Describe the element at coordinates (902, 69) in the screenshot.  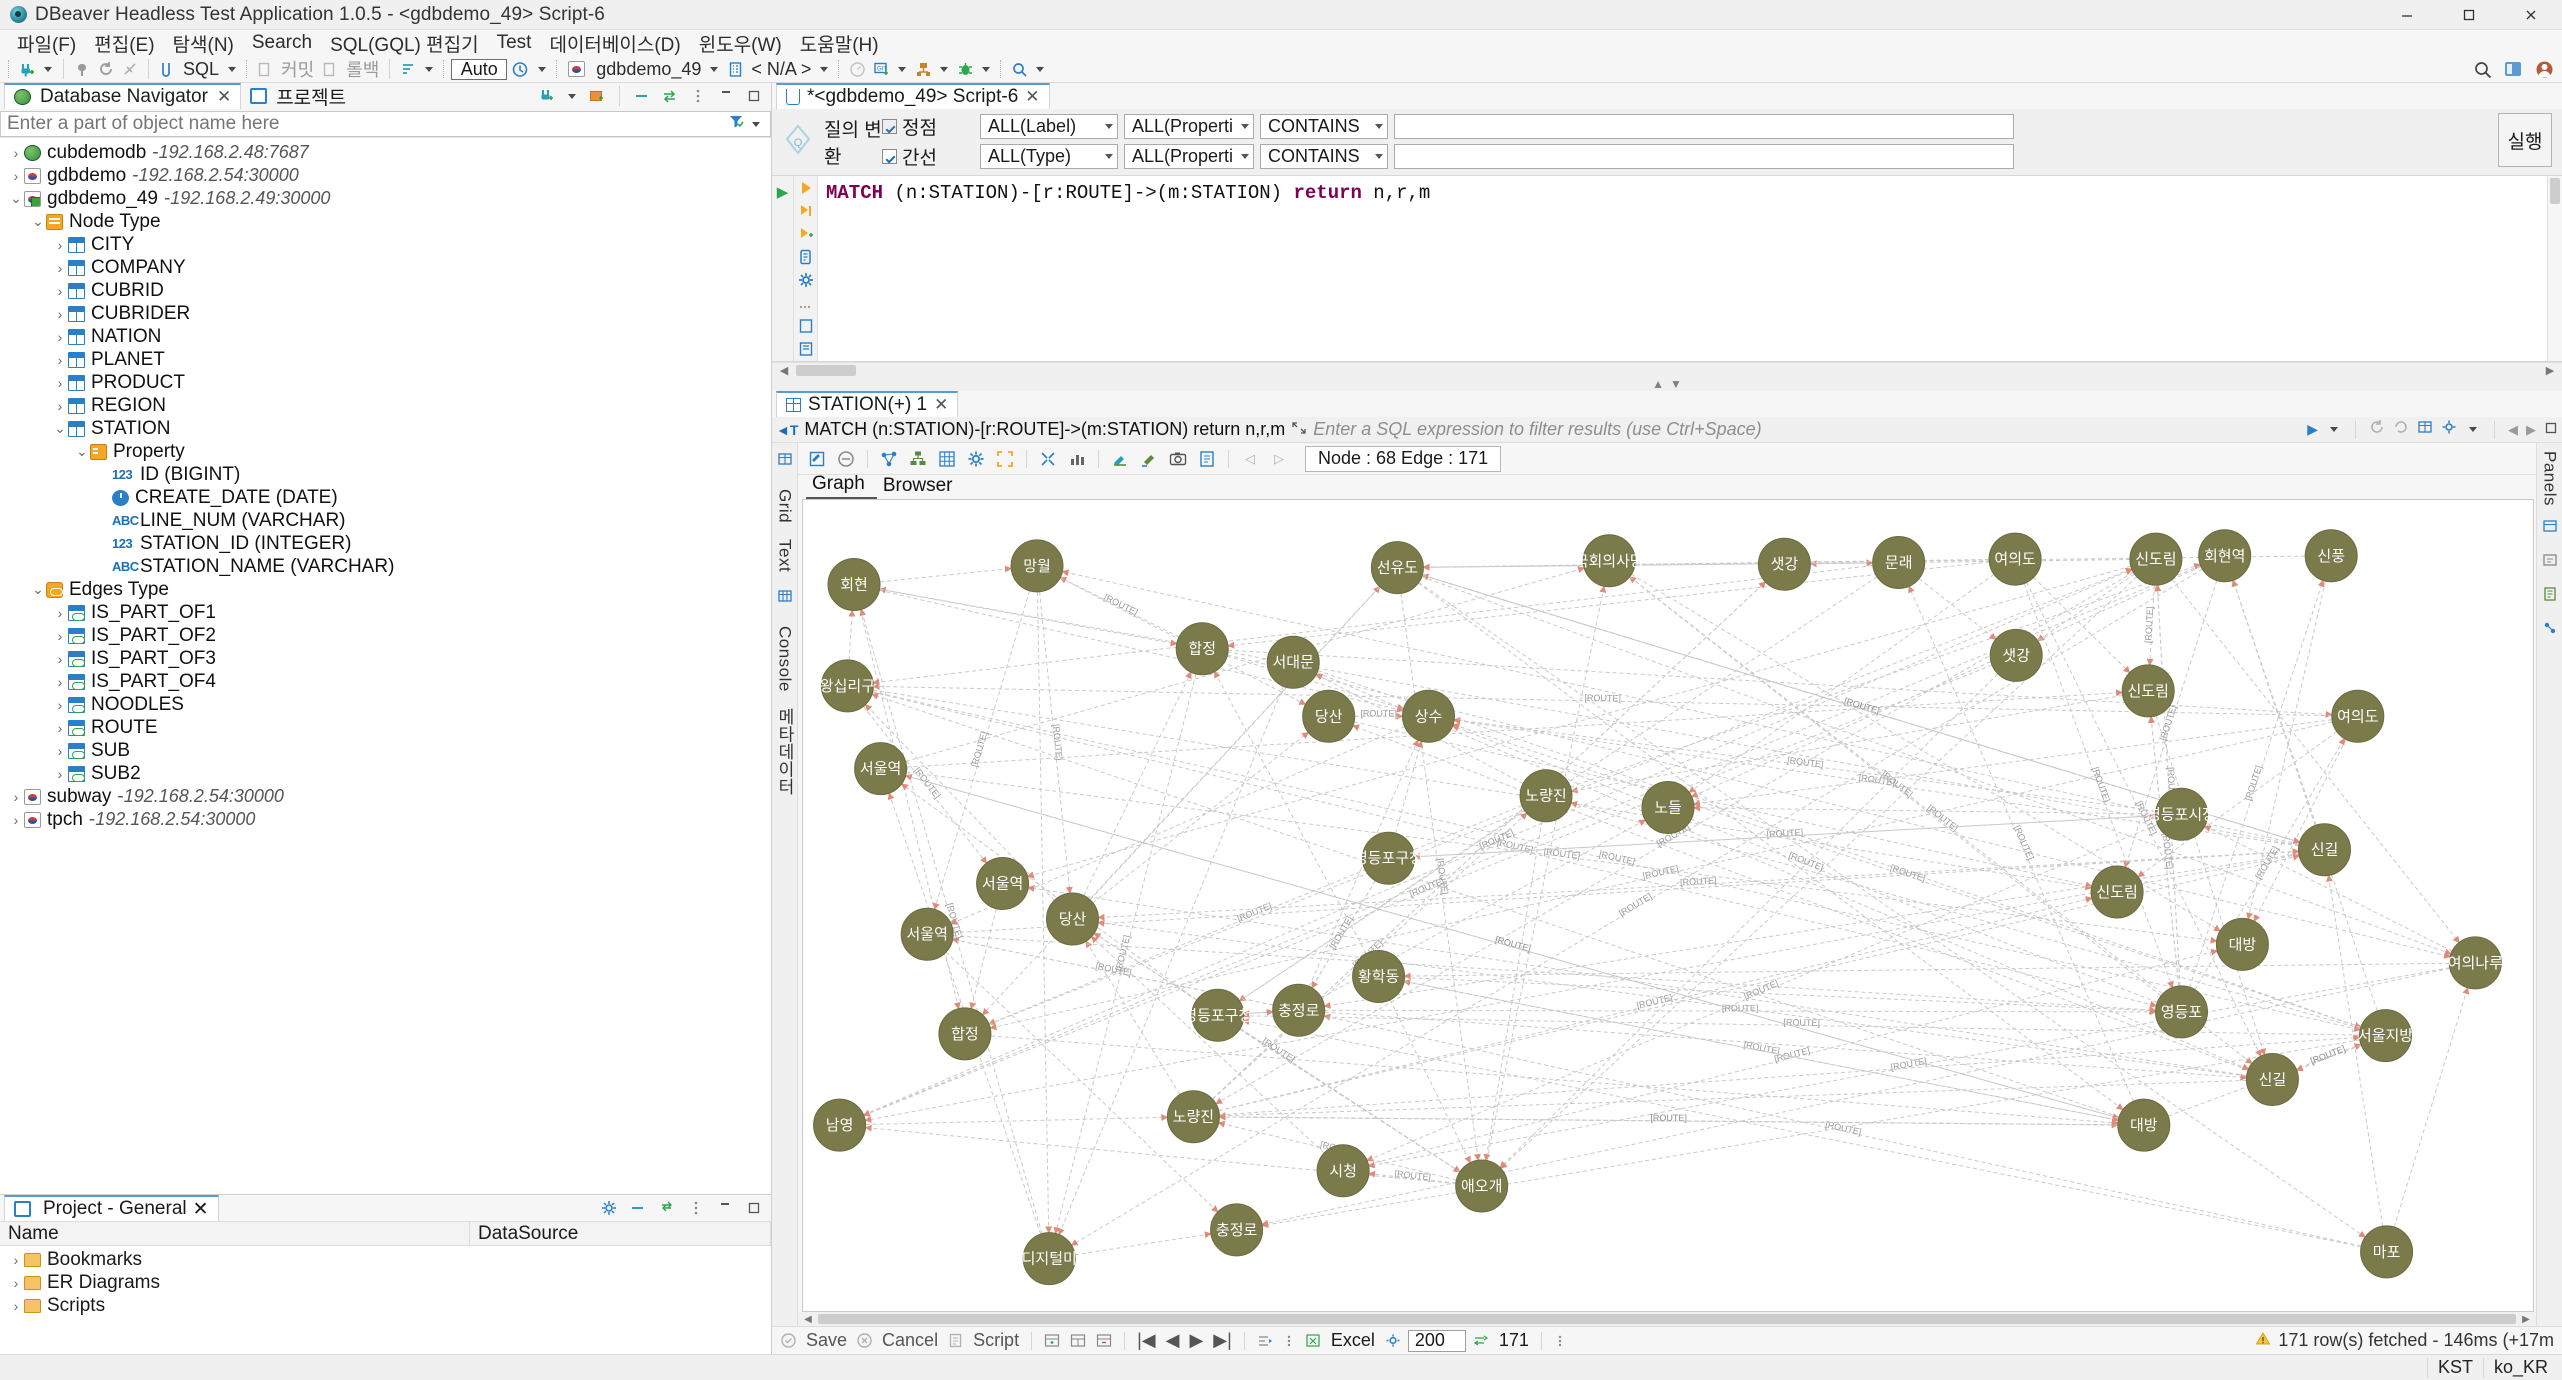
I see `git-dropdown-icon` at that location.